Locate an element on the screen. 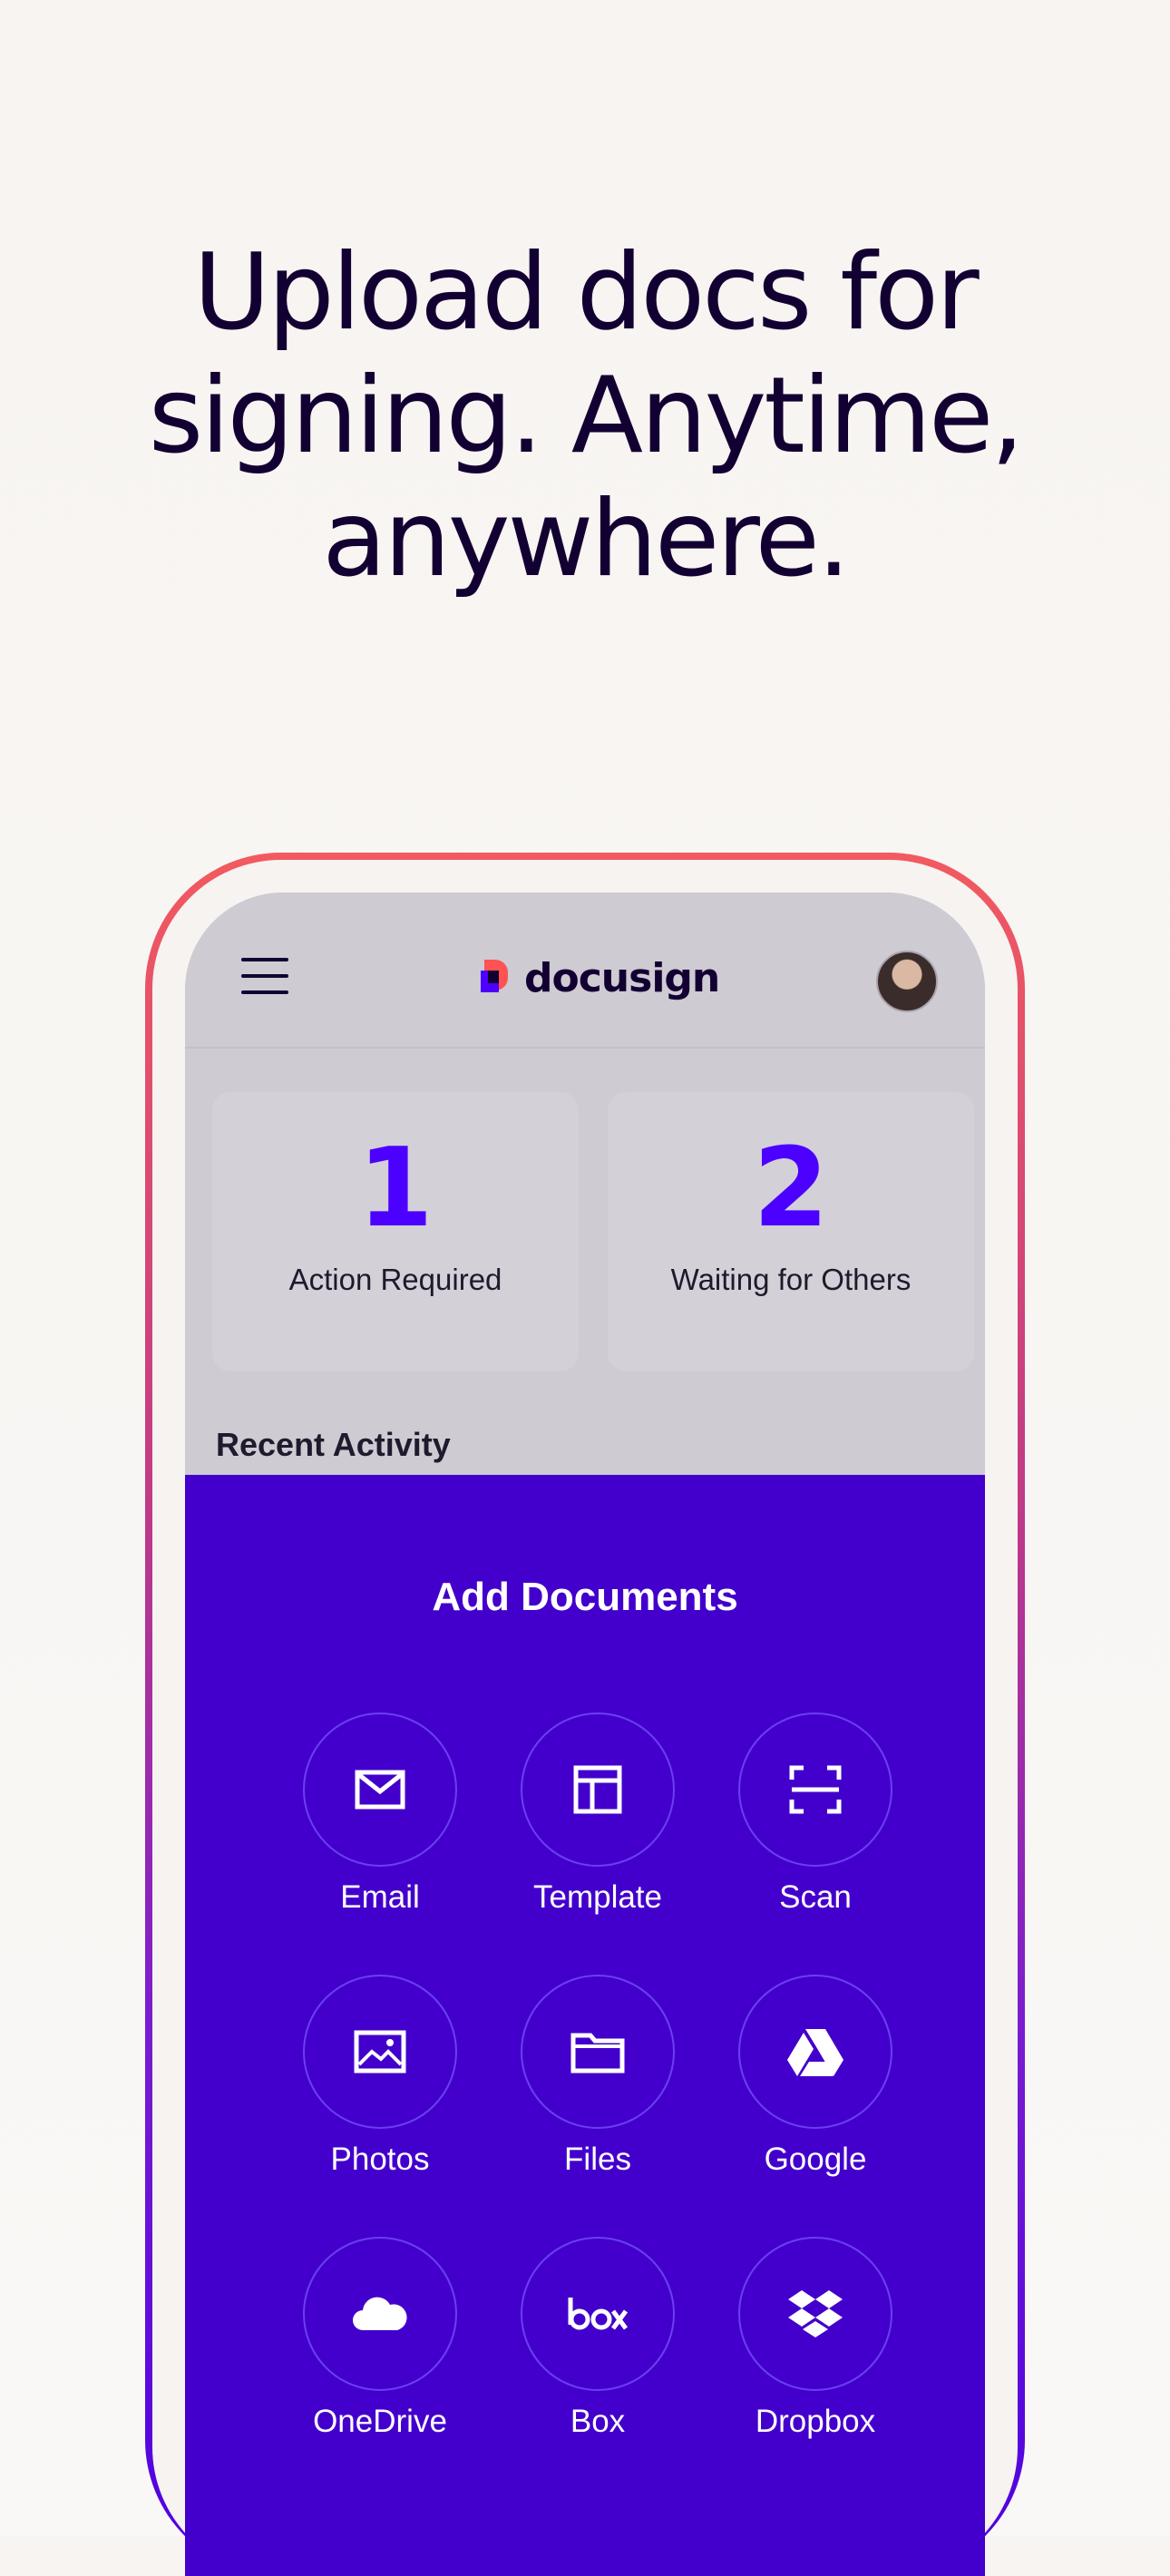 This screenshot has height=2576, width=1170. waiting-for-others-label: Waiting for Others is located at coordinates (791, 1279).